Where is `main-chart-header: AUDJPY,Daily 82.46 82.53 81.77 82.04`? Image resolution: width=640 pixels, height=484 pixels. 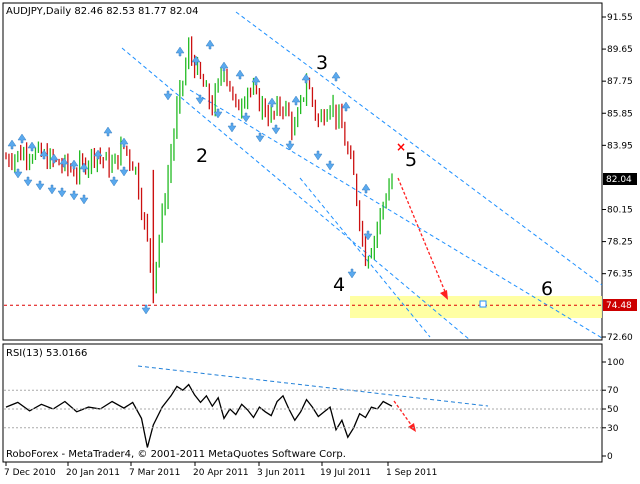 main-chart-header: AUDJPY,Daily 82.46 82.53 81.77 82.04 is located at coordinates (102, 11).